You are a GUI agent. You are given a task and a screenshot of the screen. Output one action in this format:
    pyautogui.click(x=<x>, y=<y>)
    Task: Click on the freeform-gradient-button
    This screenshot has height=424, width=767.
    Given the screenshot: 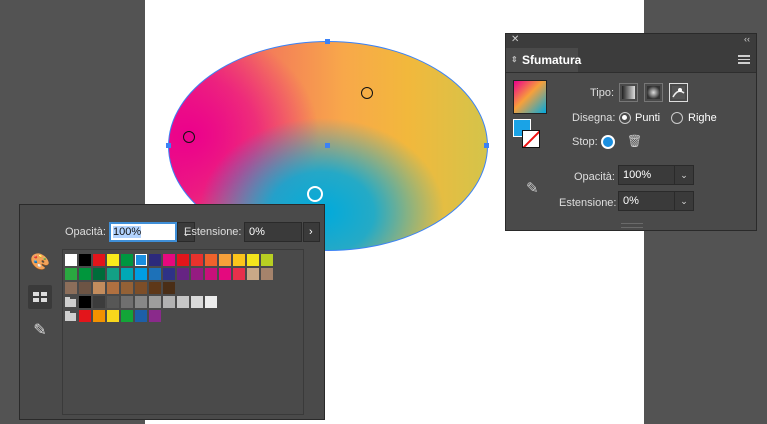 What is the action you would take?
    pyautogui.click(x=678, y=92)
    